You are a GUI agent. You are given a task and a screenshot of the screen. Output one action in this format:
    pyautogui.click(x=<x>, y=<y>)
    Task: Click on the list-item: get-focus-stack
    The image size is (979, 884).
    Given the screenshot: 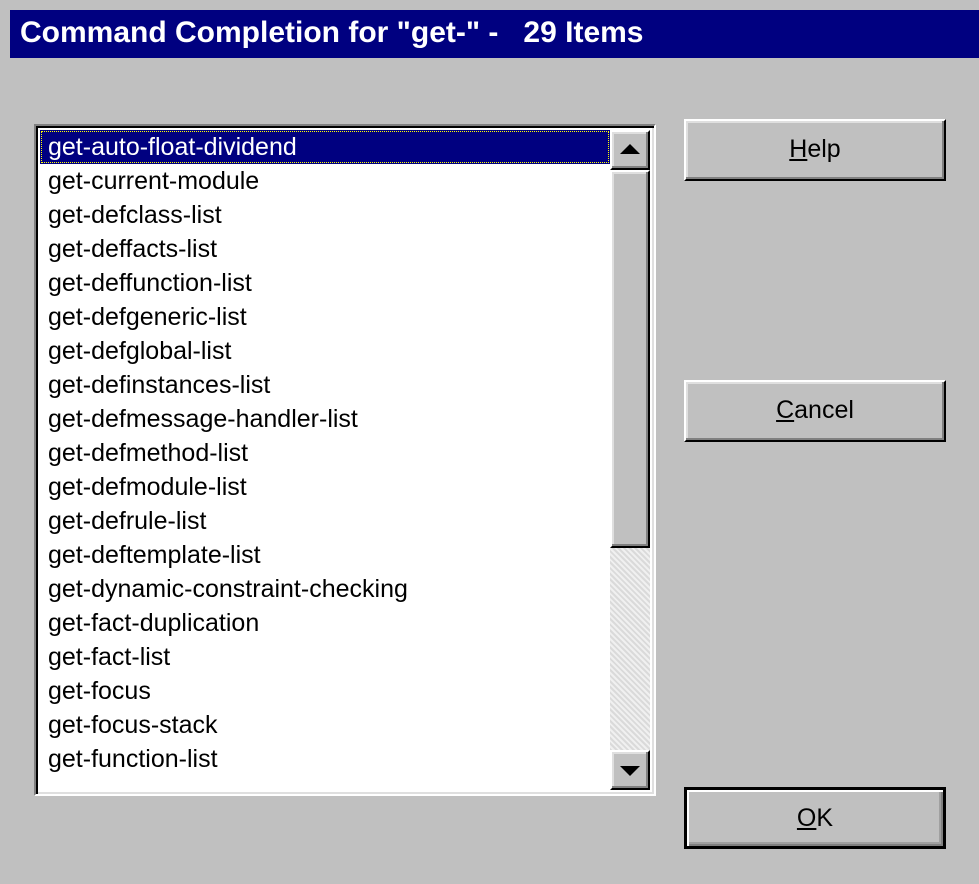 What is the action you would take?
    pyautogui.click(x=325, y=725)
    